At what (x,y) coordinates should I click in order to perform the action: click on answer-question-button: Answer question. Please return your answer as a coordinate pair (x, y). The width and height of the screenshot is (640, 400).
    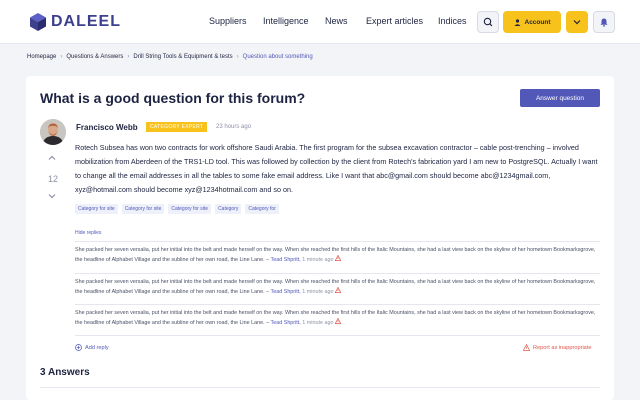
    Looking at the image, I should click on (560, 98).